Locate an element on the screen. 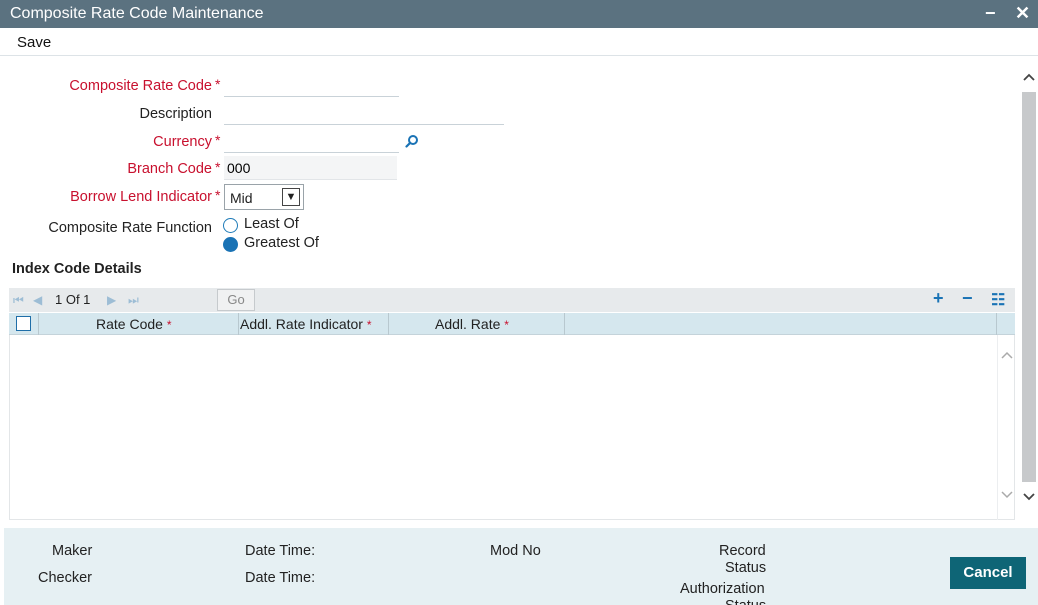 This screenshot has height=605, width=1038. currency-label: Currency is located at coordinates (182, 142).